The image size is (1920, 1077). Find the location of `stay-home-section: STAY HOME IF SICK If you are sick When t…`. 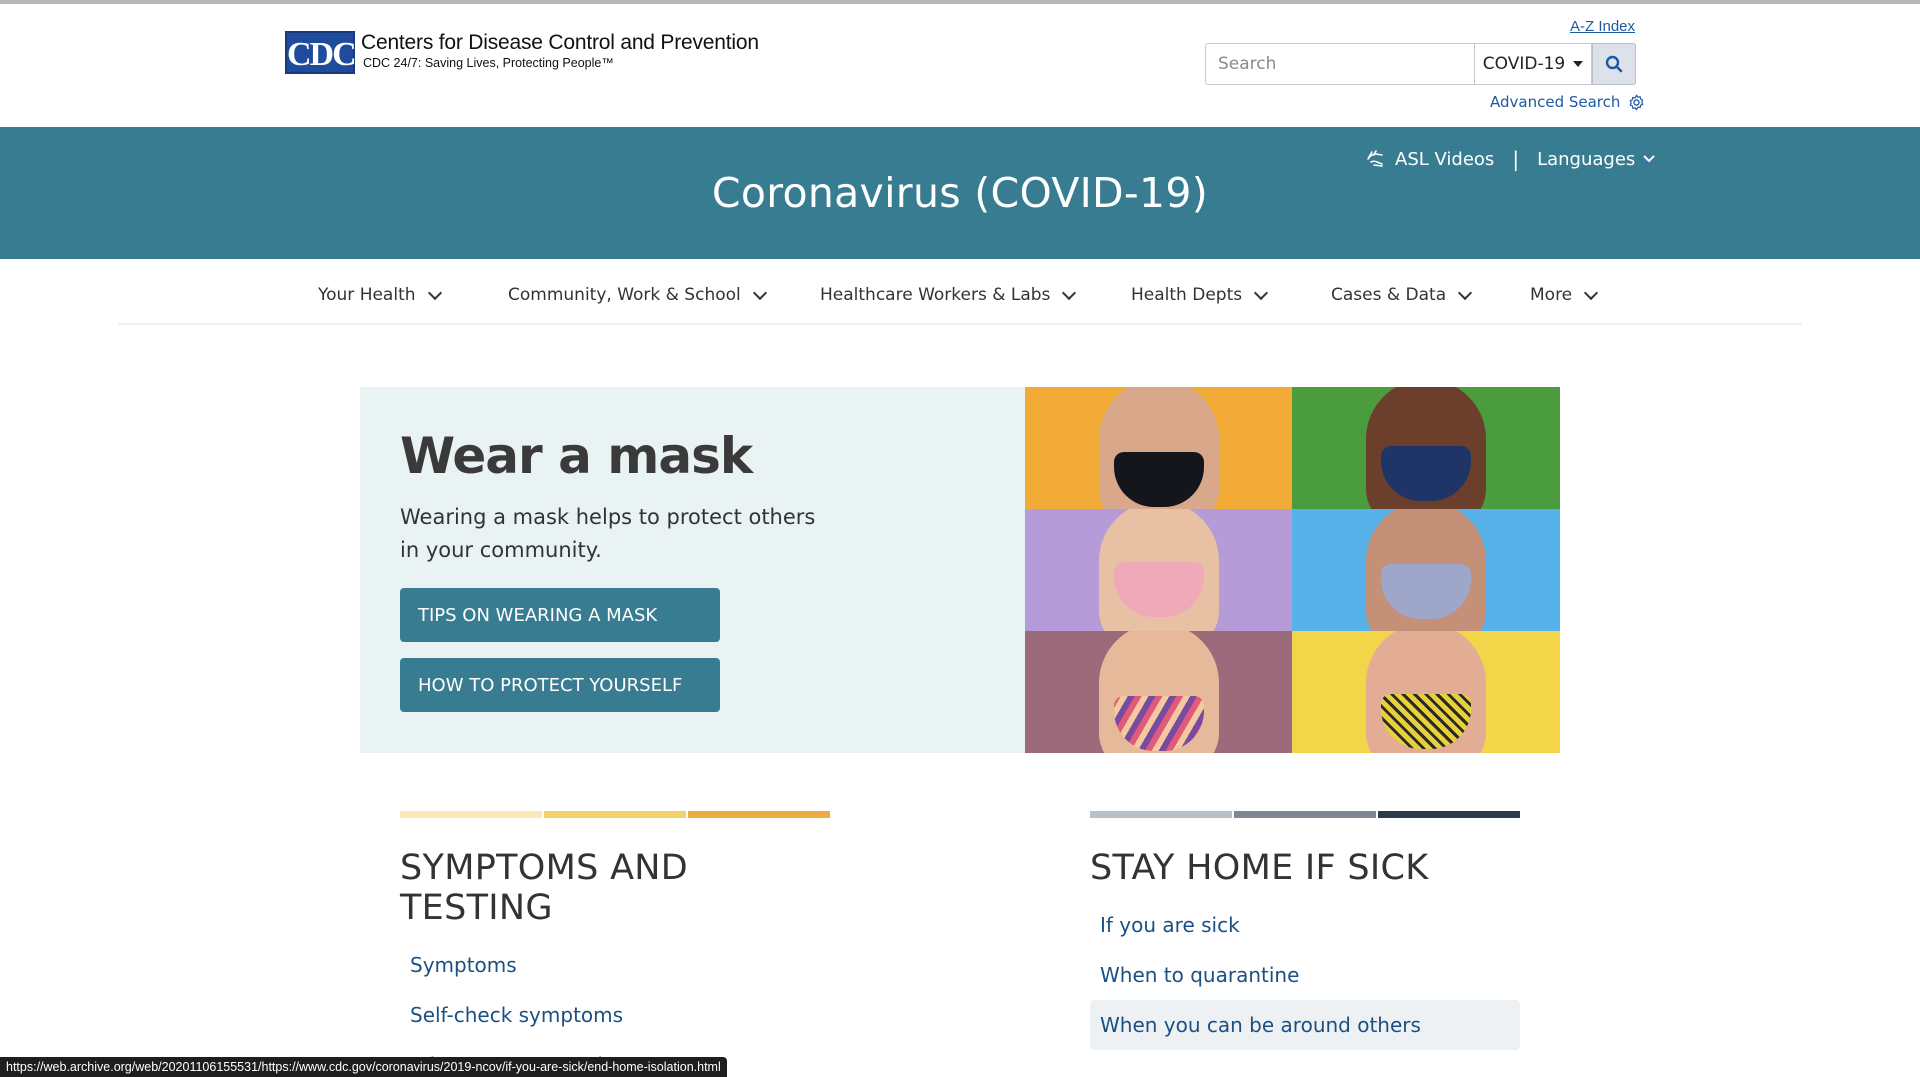

stay-home-section: STAY HOME IF SICK If you are sick When t… is located at coordinates (1305, 930).